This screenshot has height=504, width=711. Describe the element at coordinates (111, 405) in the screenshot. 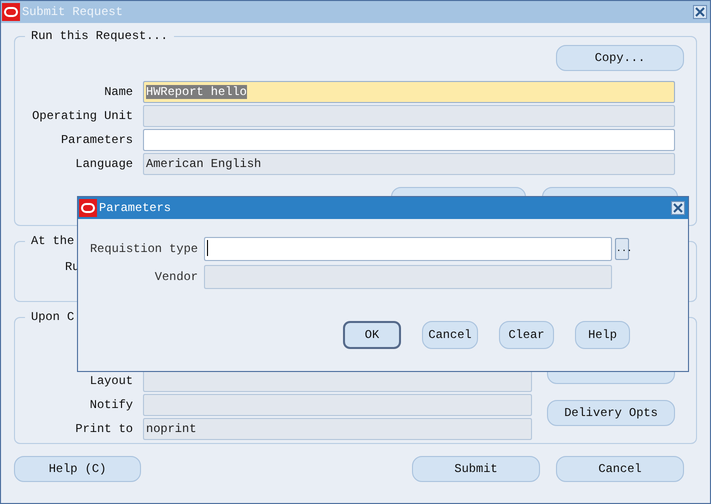

I see `field-label: Notify` at that location.